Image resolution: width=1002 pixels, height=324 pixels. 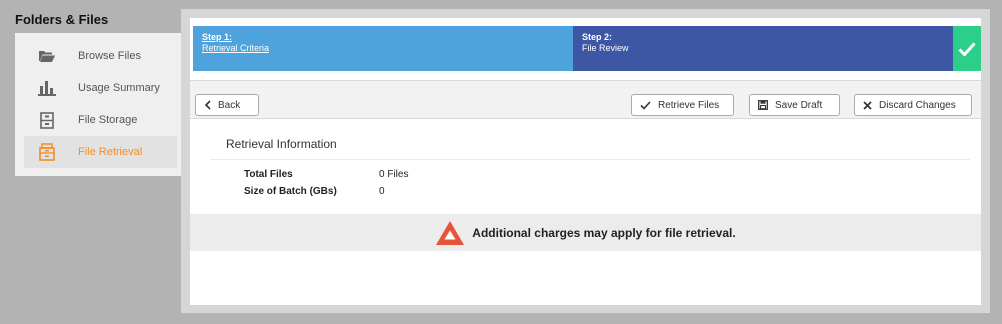 I want to click on total-files-value: 0 Files, so click(x=394, y=174).